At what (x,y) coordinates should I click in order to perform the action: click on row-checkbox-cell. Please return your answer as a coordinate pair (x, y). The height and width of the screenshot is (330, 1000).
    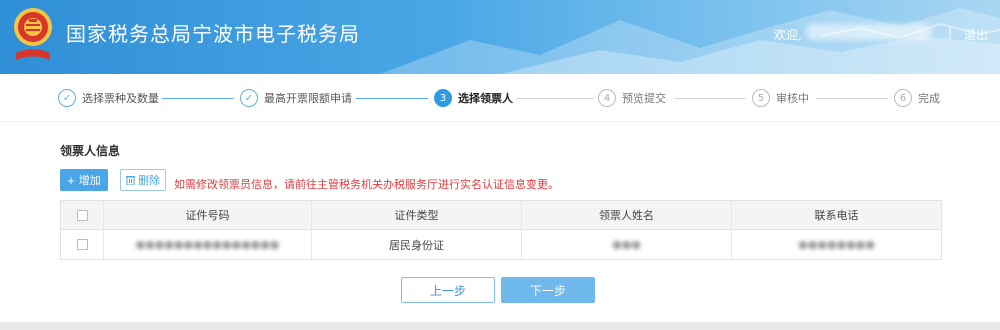
    Looking at the image, I should click on (82, 244).